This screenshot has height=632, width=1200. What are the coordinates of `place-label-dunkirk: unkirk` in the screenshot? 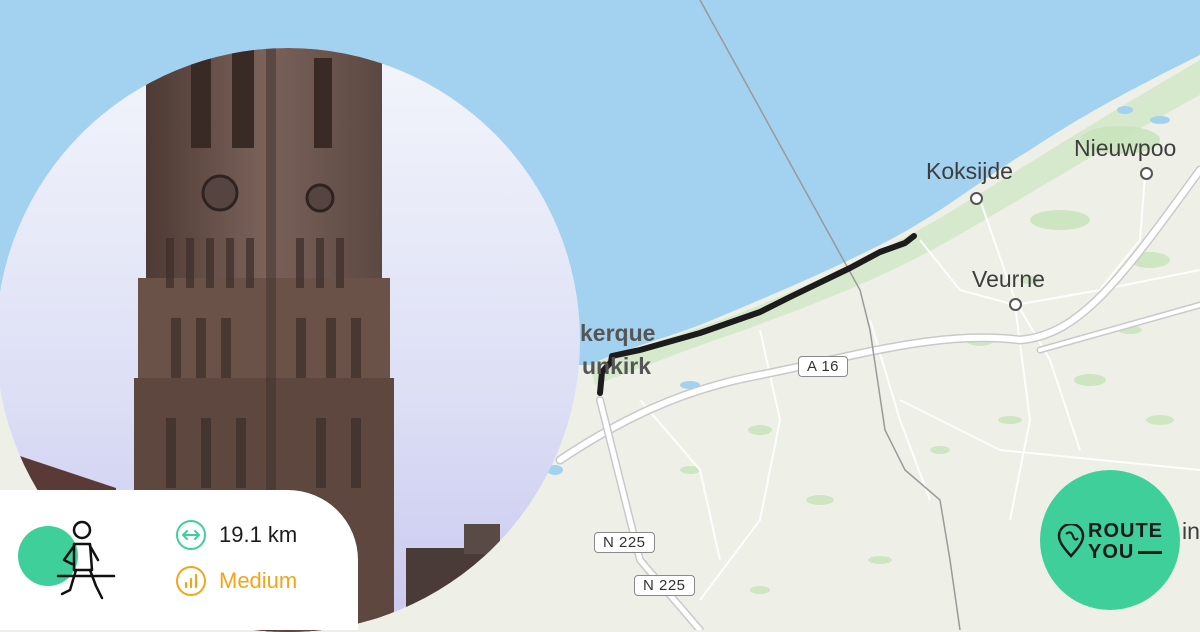 It's located at (617, 366).